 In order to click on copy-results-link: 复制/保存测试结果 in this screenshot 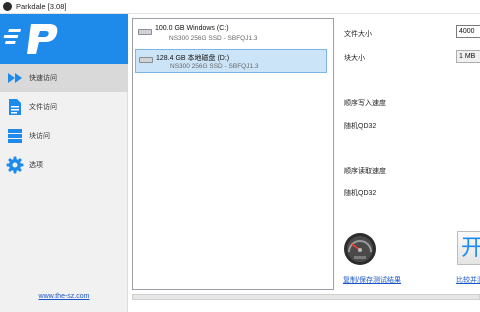, I will do `click(372, 280)`.